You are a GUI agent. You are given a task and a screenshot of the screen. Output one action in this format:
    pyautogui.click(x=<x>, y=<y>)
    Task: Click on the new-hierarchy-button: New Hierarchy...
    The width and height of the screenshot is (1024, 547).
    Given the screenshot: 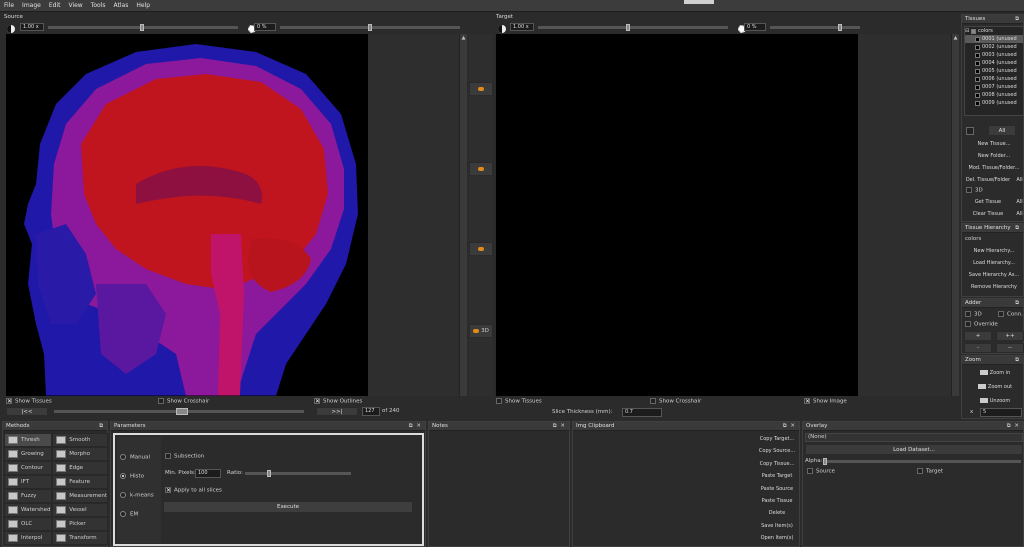 What is the action you would take?
    pyautogui.click(x=994, y=251)
    